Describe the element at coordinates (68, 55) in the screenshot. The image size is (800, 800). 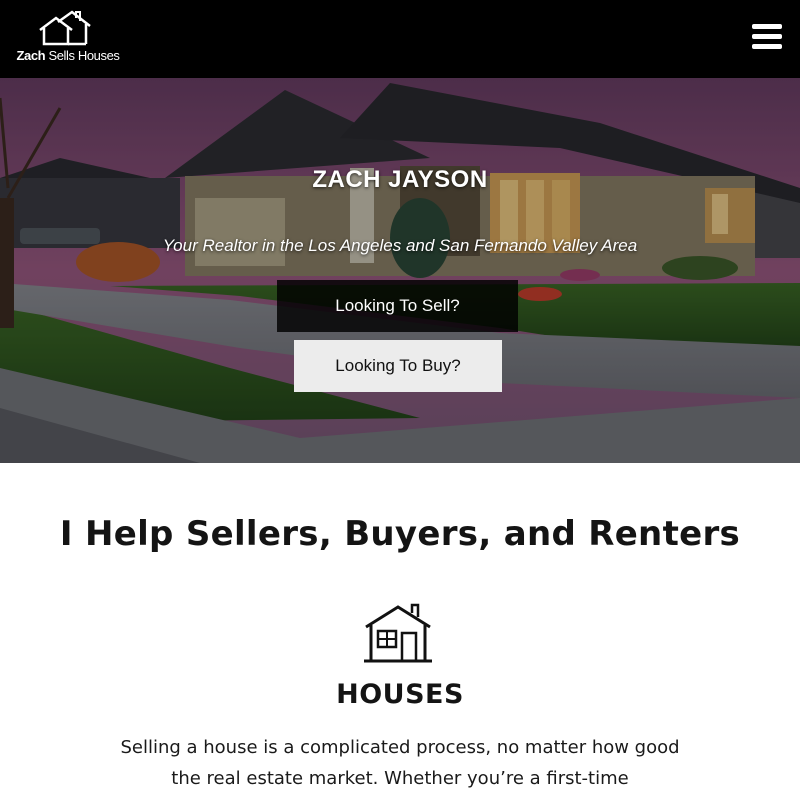
I see `logo-text: Zach Sells Houses` at that location.